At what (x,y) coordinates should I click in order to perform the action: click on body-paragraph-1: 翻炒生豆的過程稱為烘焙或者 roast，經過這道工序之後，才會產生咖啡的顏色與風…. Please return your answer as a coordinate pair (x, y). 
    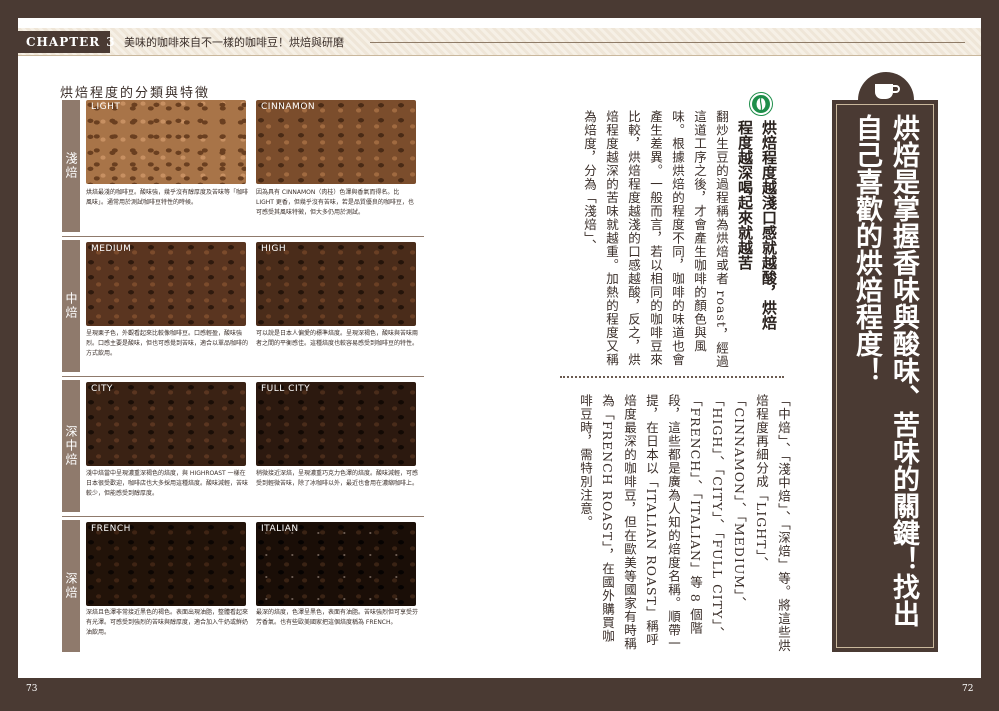
    Looking at the image, I should click on (655, 239).